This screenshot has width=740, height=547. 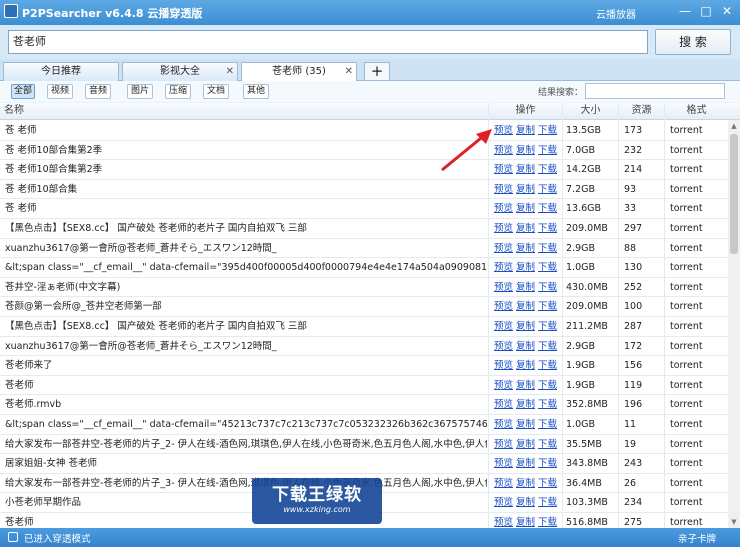 What do you see at coordinates (734, 522) in the screenshot?
I see `scroll-down-icon: ▼` at bounding box center [734, 522].